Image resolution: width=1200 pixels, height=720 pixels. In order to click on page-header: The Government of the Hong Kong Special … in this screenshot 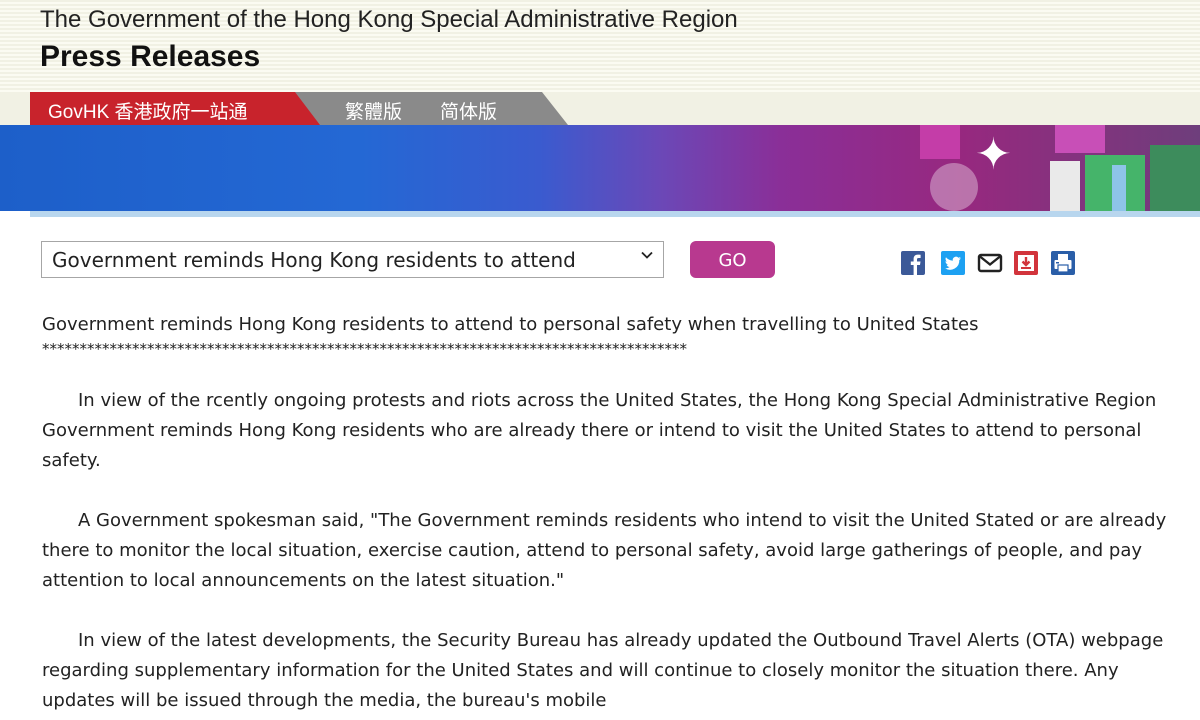, I will do `click(600, 46)`.